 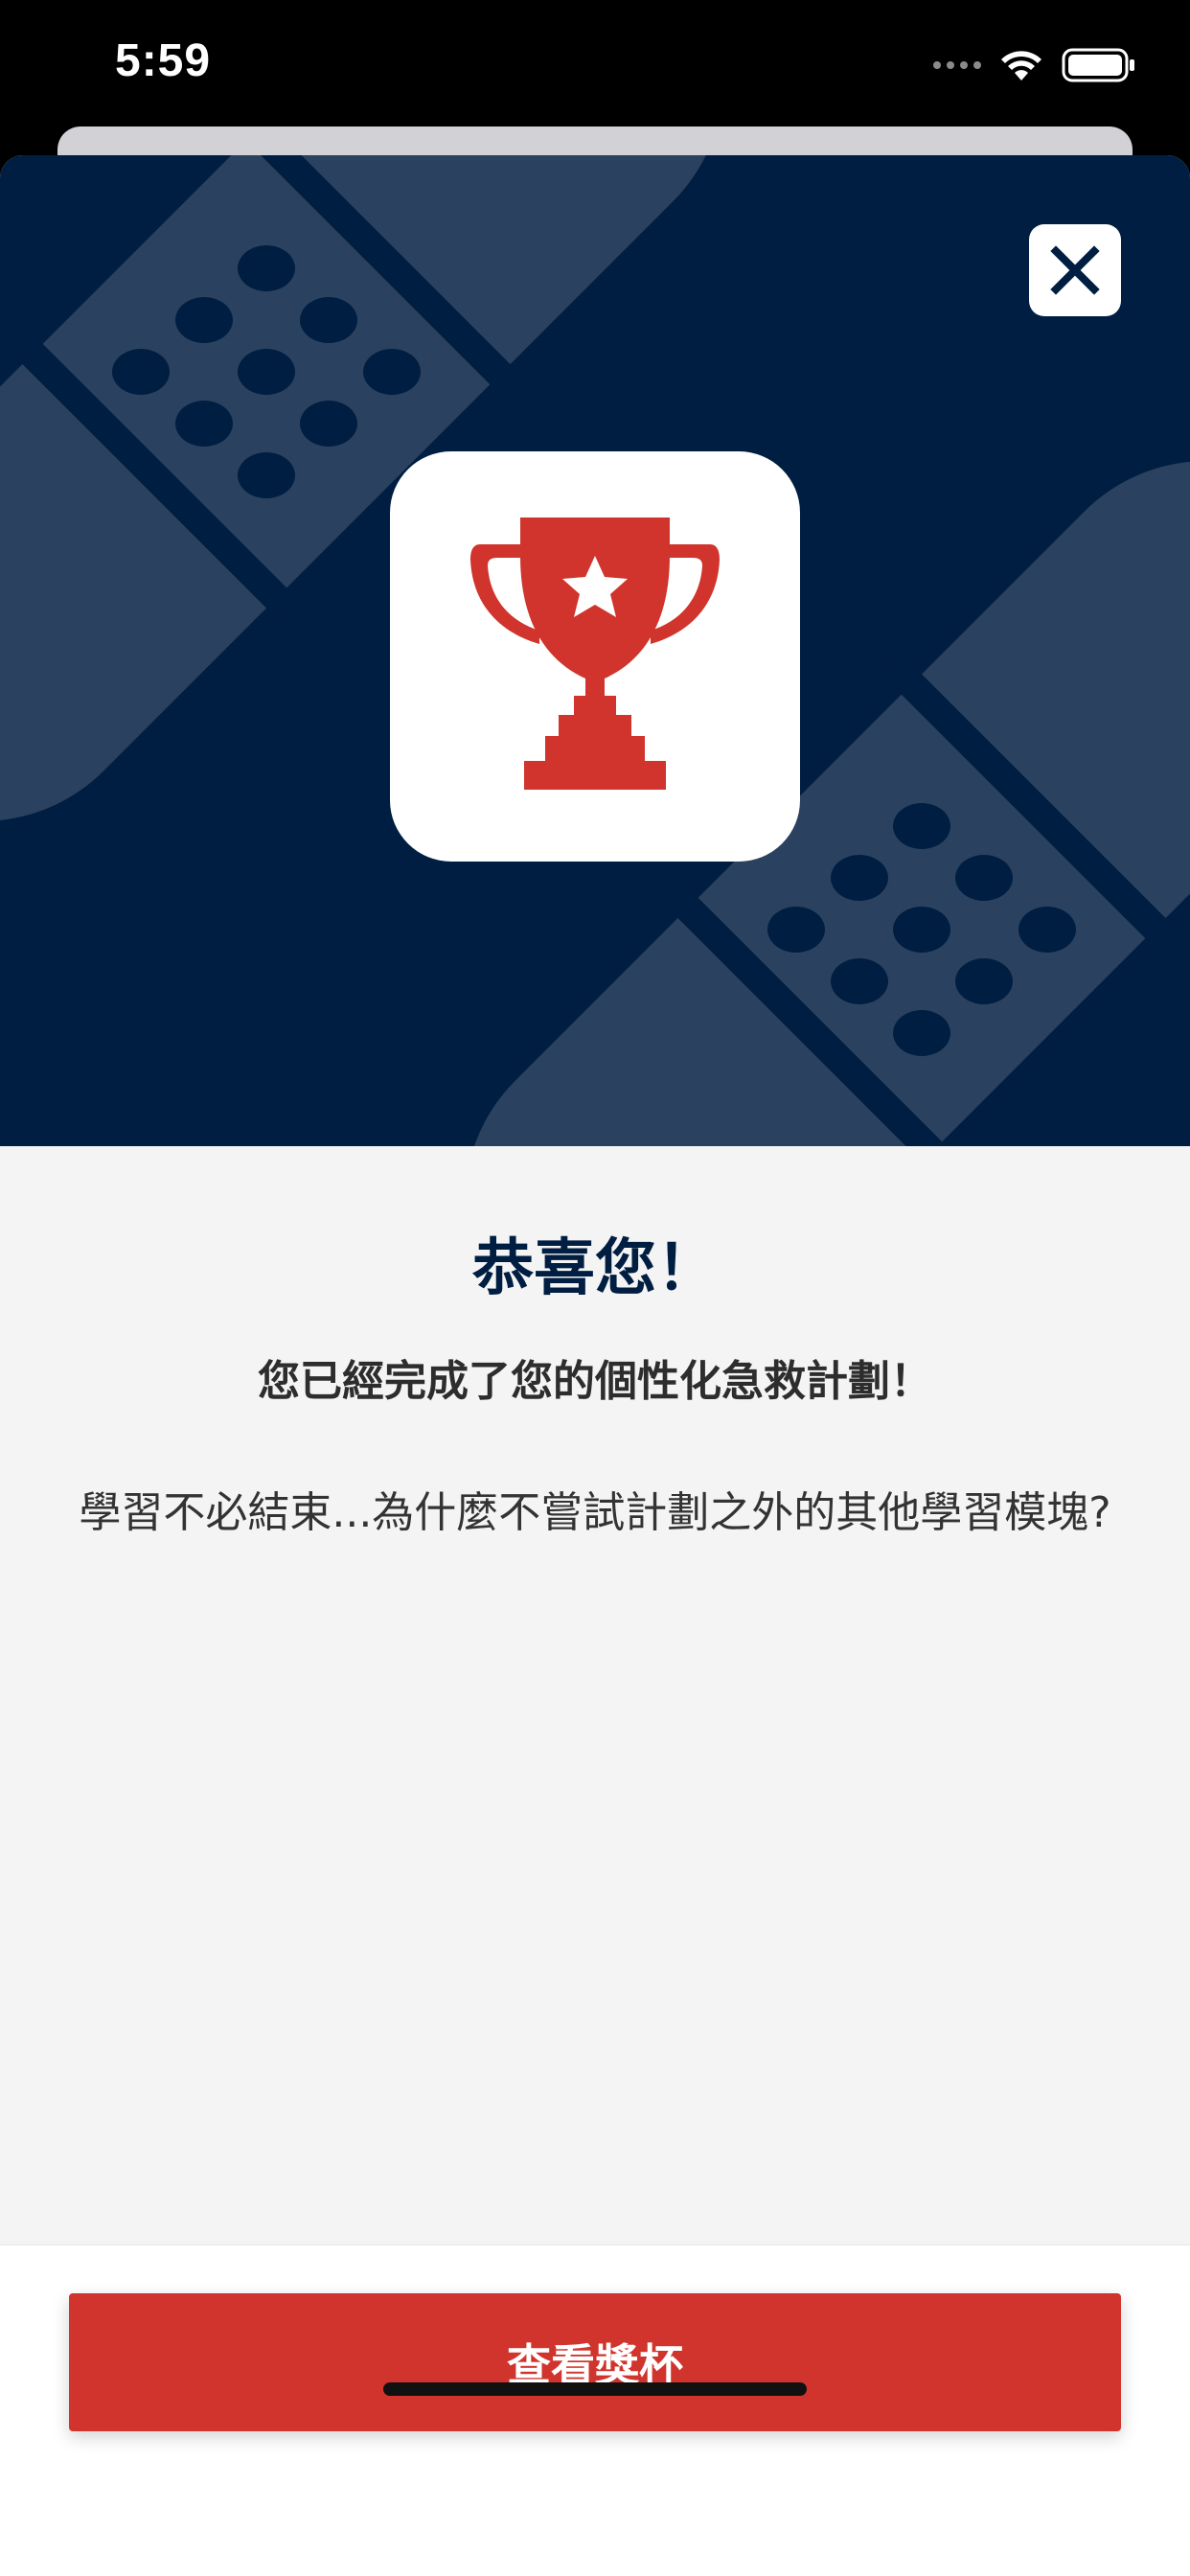 I want to click on close-button, so click(x=1075, y=270).